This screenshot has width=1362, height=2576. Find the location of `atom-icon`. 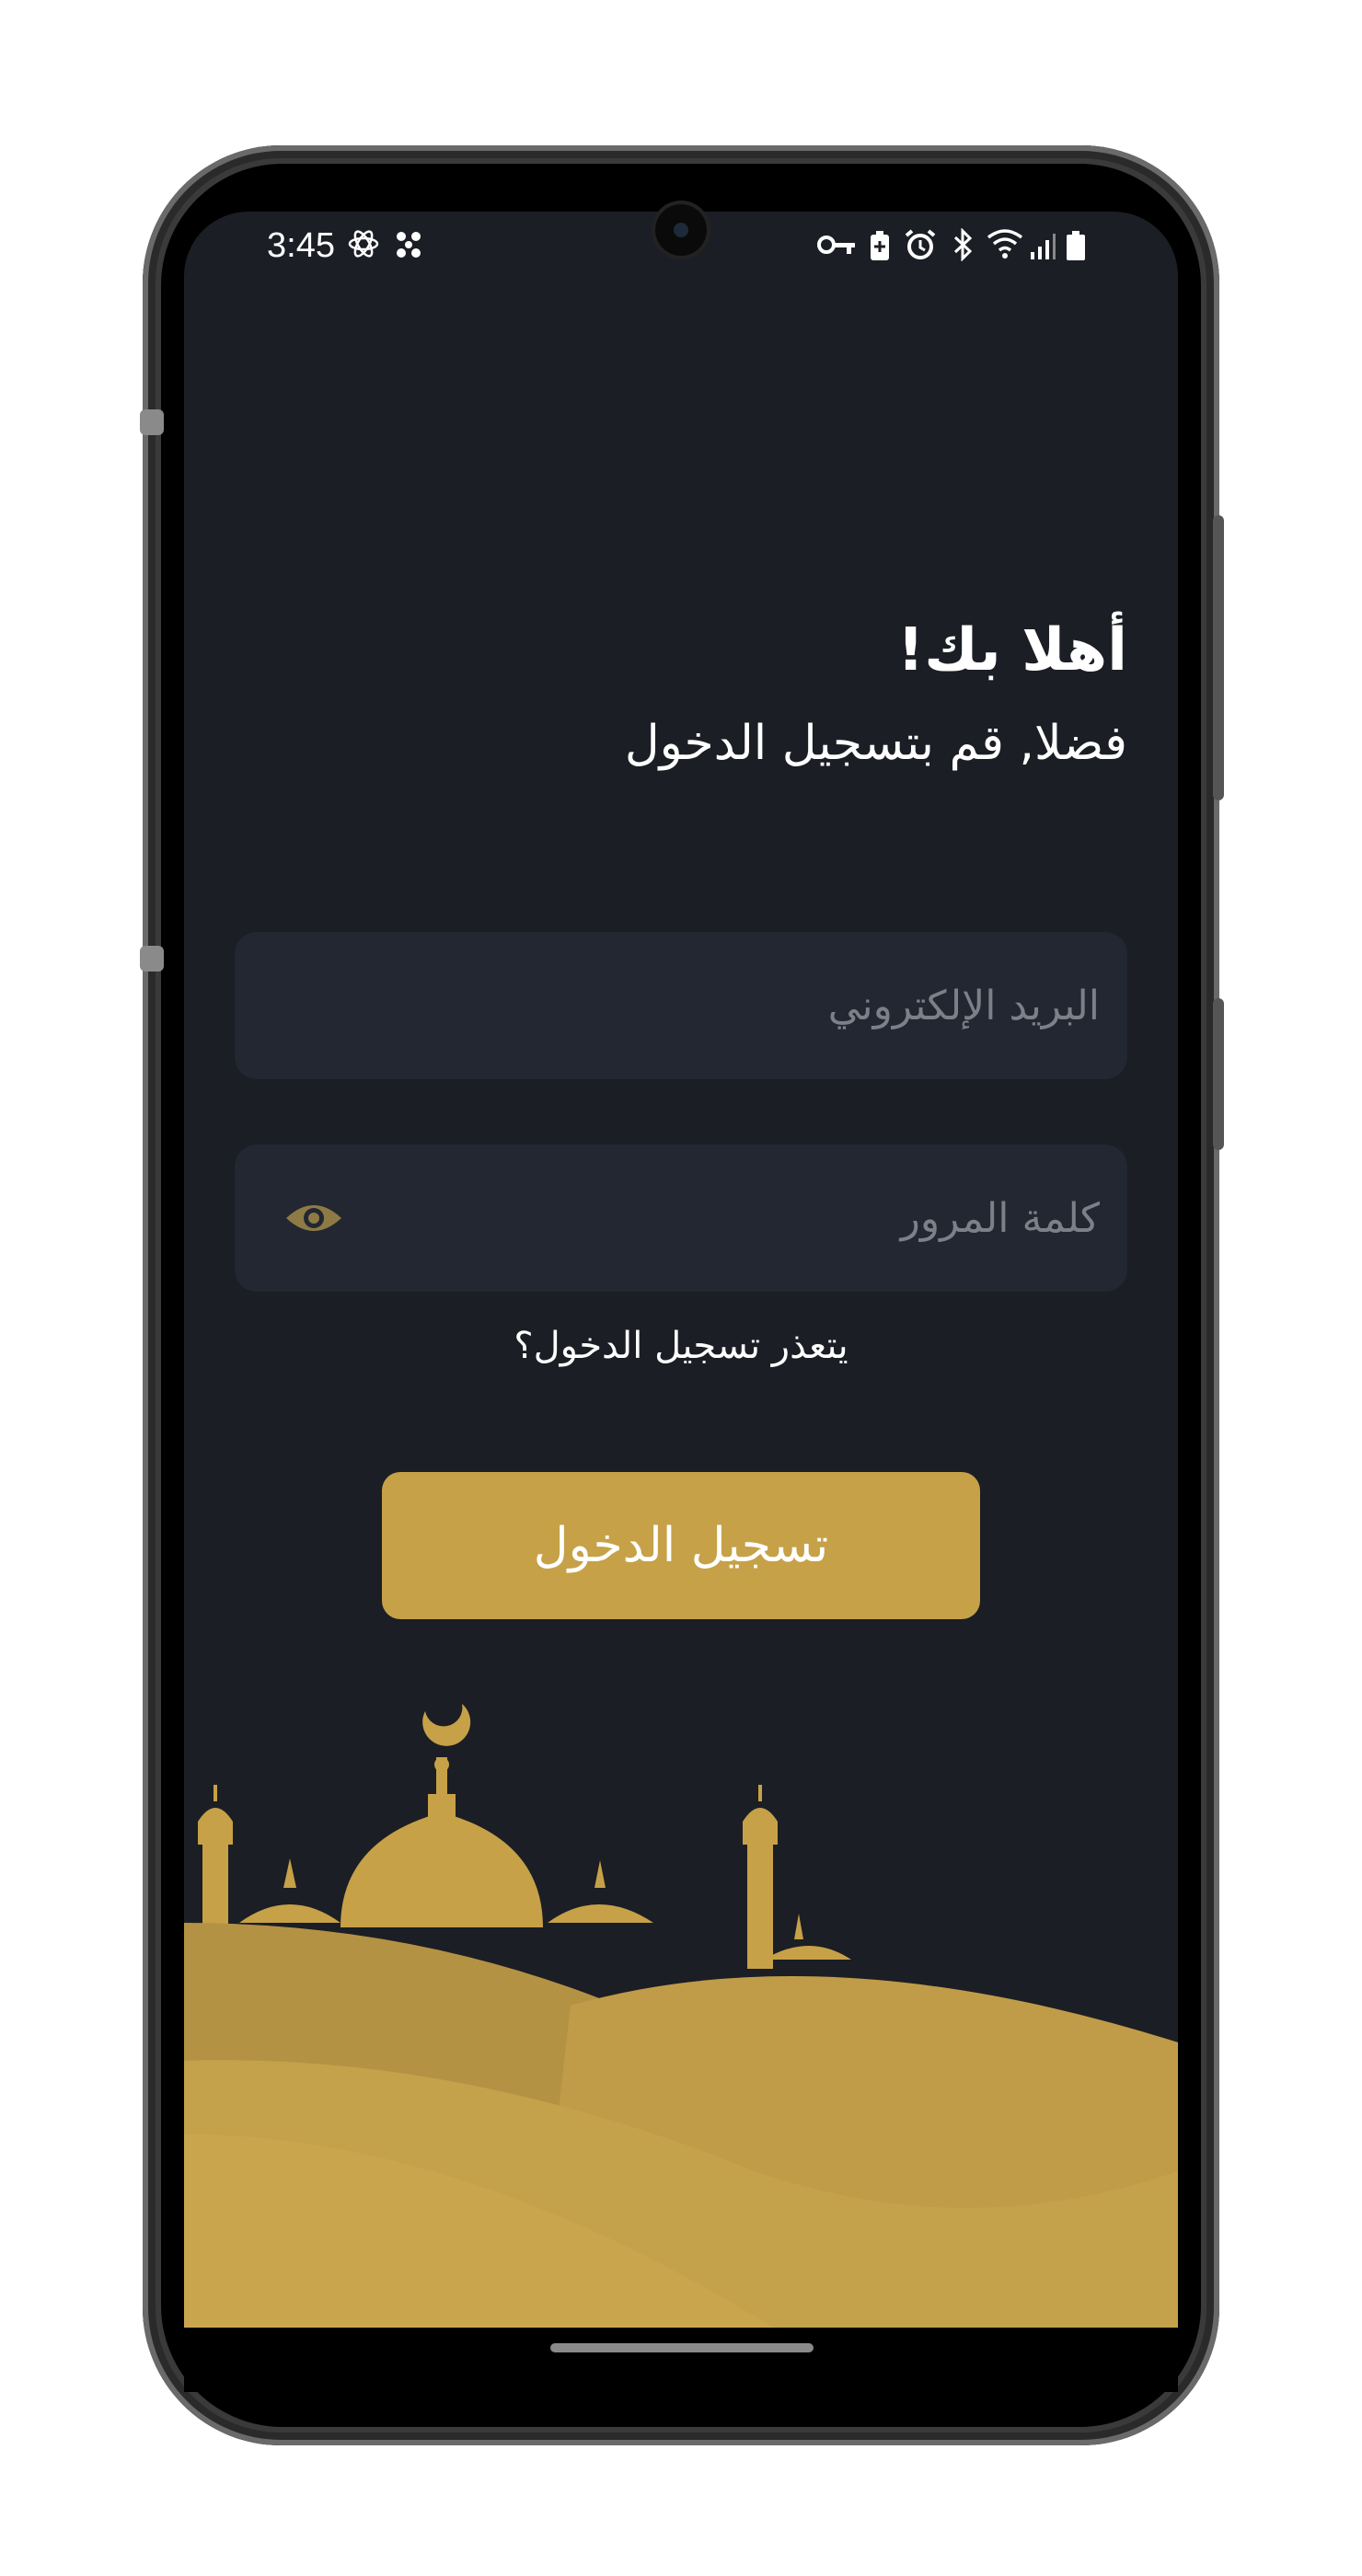

atom-icon is located at coordinates (363, 244).